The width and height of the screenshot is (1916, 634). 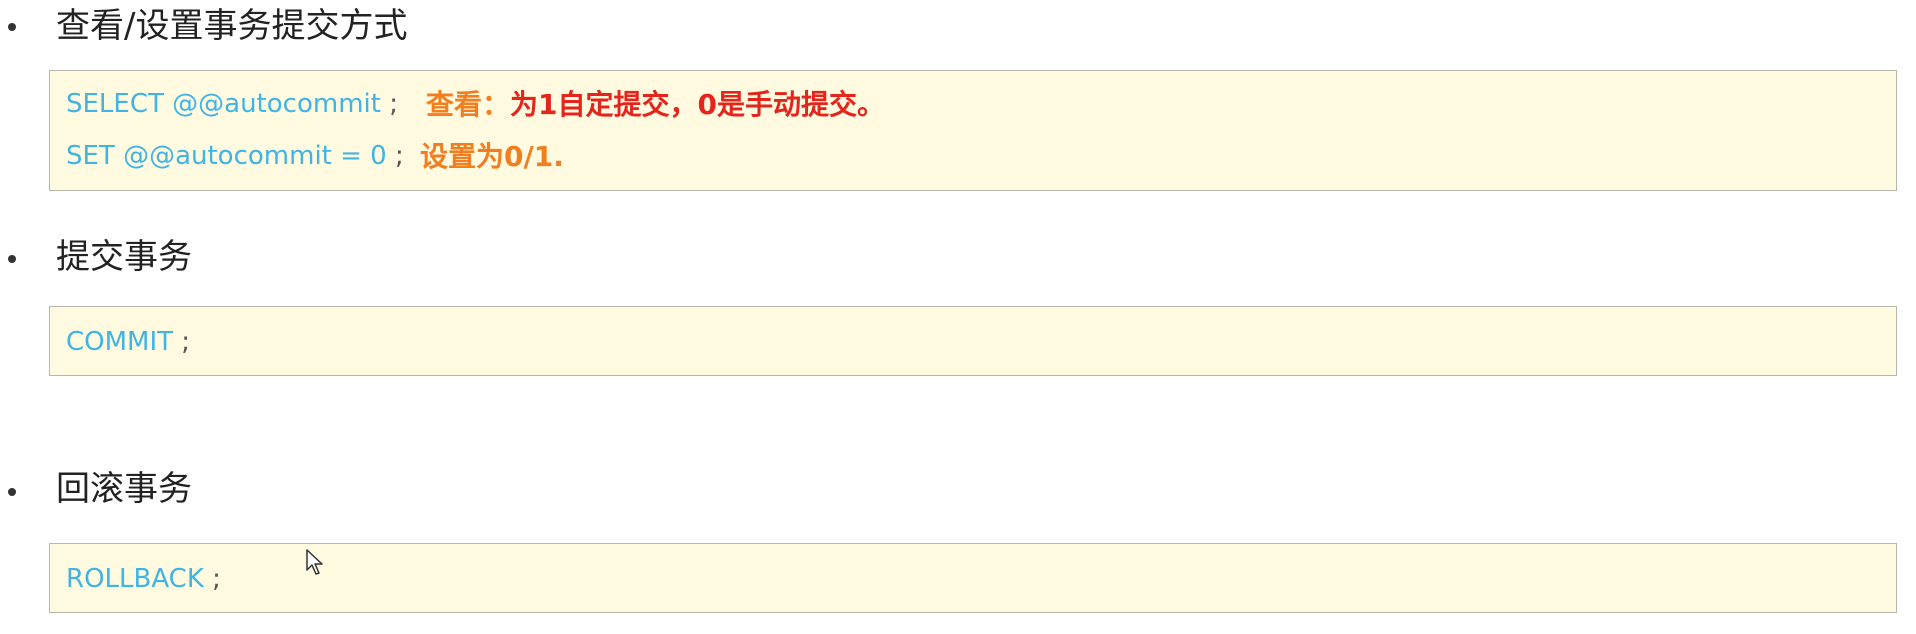 I want to click on code-block-rollback: ROLLBACK ;, so click(x=973, y=578).